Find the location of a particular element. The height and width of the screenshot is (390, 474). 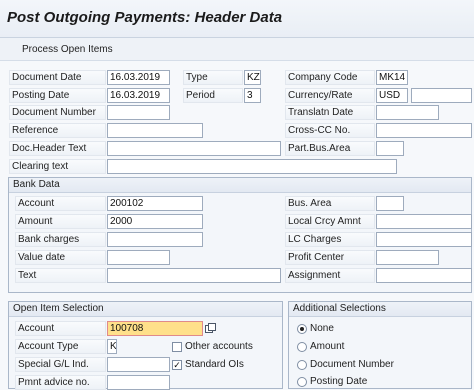

account-type-field: K is located at coordinates (112, 346).